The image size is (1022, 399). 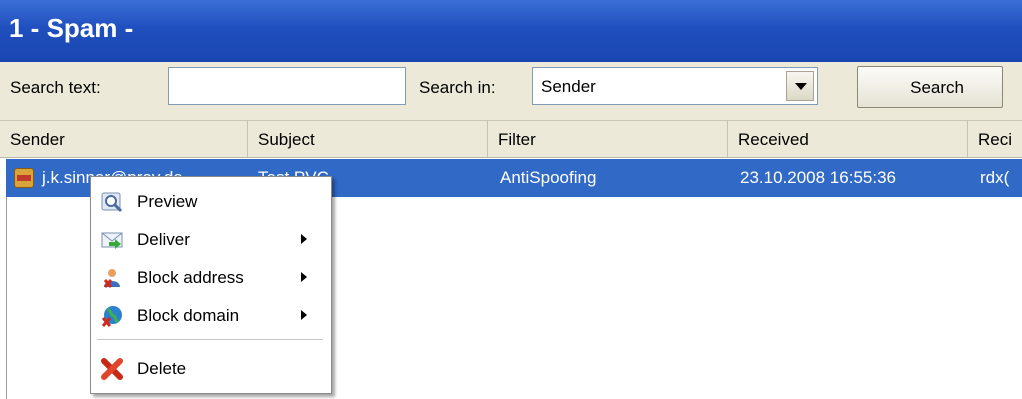 I want to click on menu-item-block-domain: Block domain, so click(x=211, y=316).